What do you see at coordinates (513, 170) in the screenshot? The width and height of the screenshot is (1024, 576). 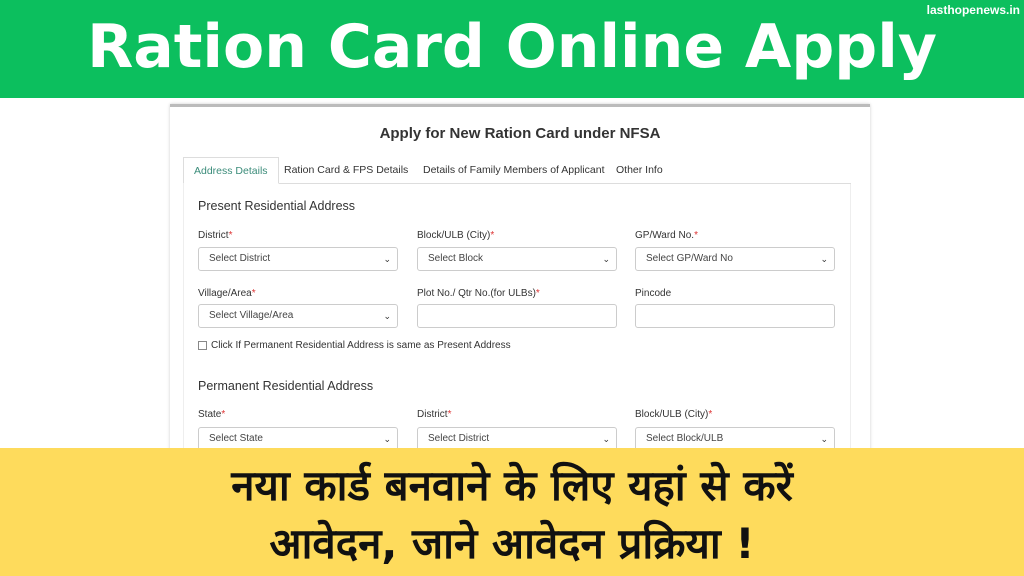 I see `tab-family-members: Details of Family Members of Applicant` at bounding box center [513, 170].